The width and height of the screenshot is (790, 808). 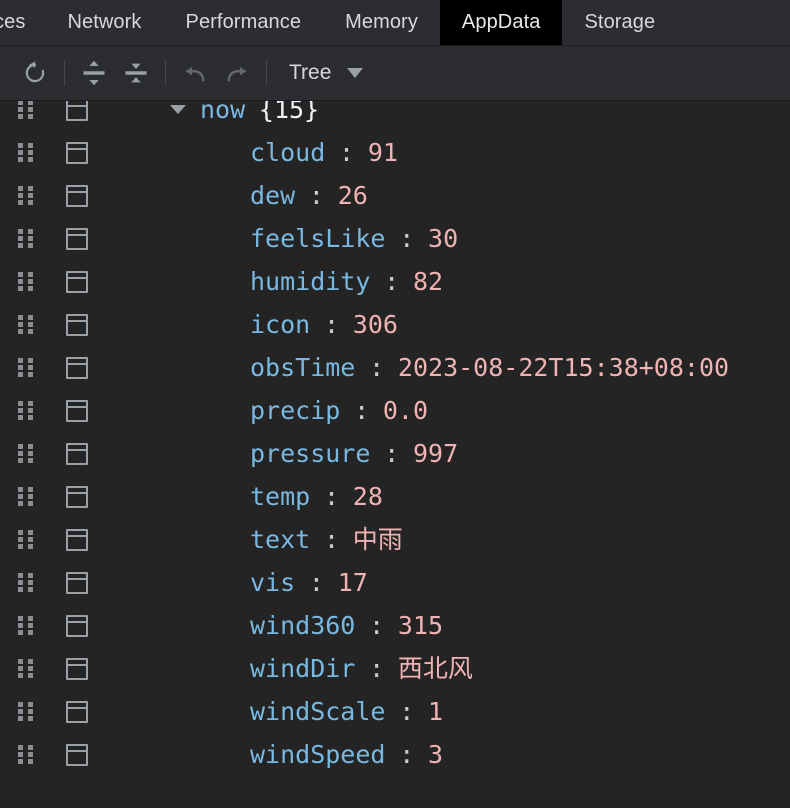 I want to click on tree-row-value: 1, so click(x=435, y=711).